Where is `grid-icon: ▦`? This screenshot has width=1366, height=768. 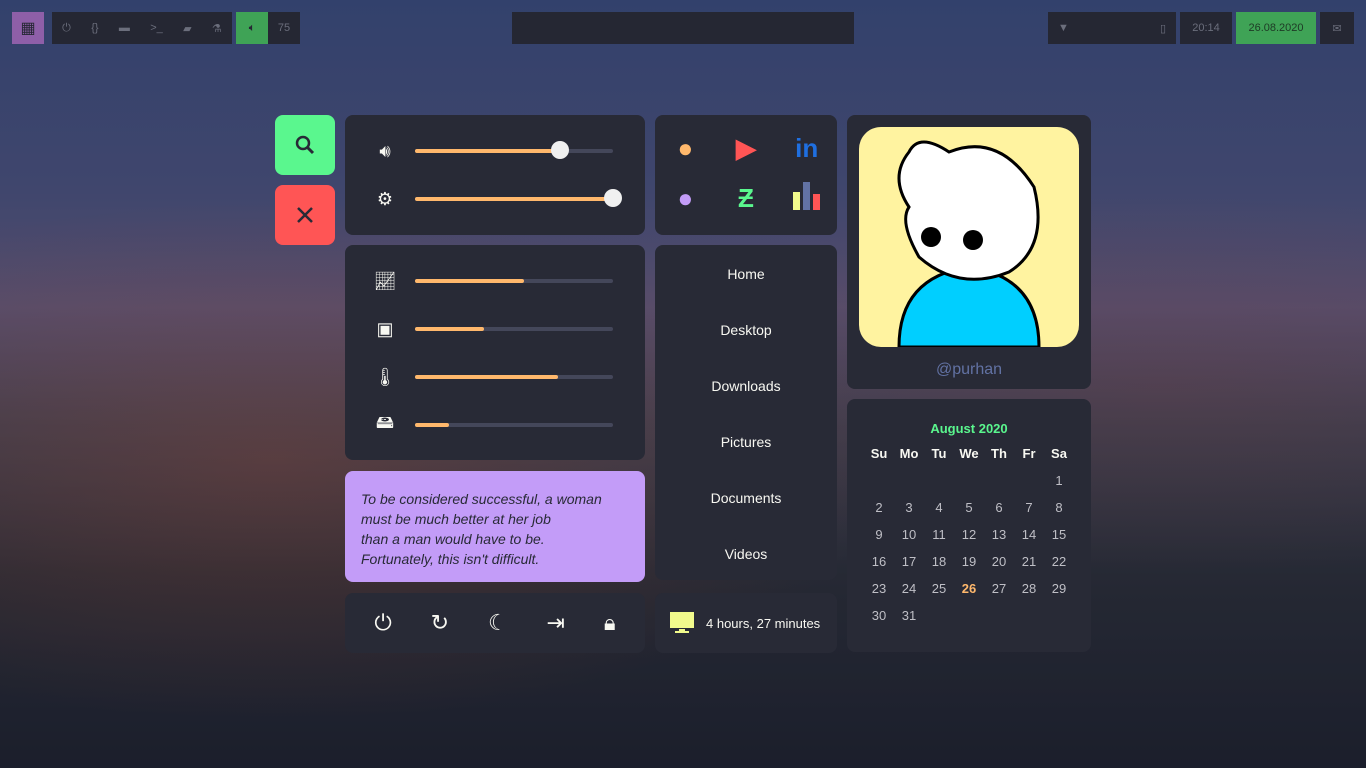 grid-icon: ▦ is located at coordinates (28, 28).